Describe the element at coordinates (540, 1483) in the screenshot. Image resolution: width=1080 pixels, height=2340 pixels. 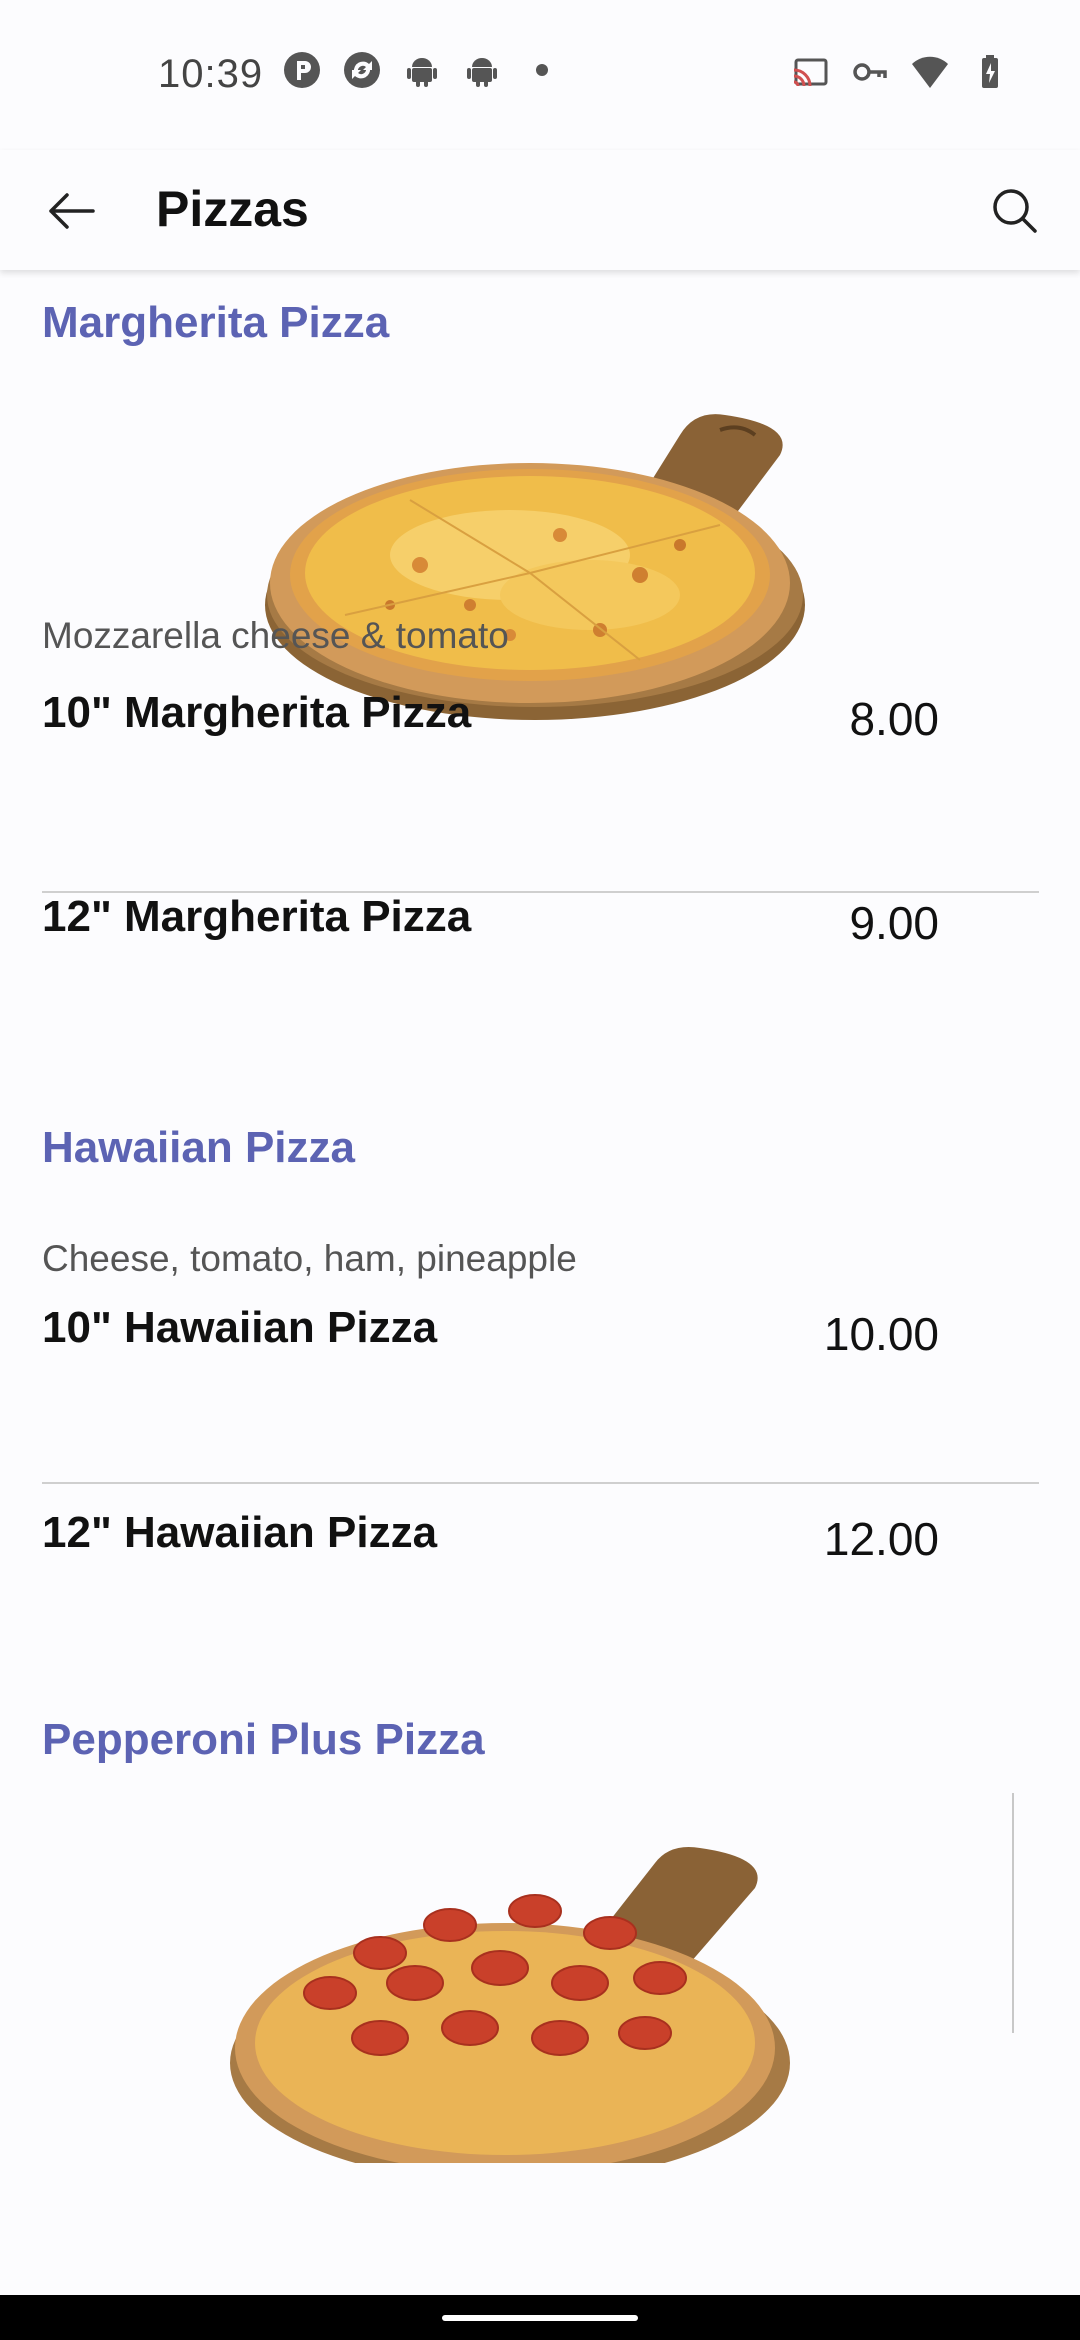
I see `item-divider` at that location.